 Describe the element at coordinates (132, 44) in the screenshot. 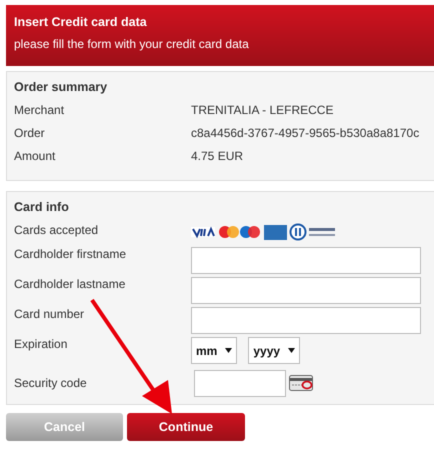

I see `page-subtitle: please fill the form with your credit card data` at that location.